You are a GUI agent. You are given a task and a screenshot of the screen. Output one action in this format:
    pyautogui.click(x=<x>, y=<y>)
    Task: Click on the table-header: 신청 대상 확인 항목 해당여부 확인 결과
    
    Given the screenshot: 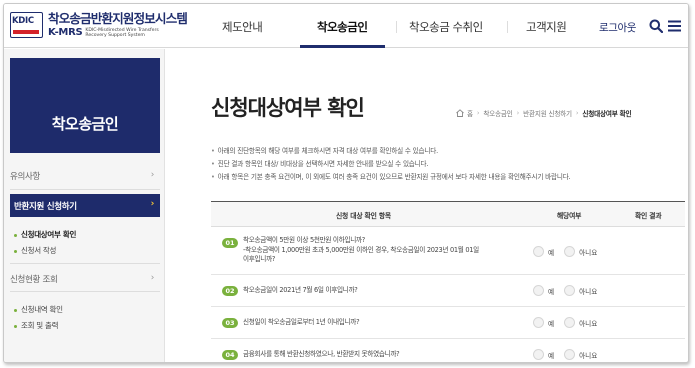 What is the action you would take?
    pyautogui.click(x=448, y=214)
    